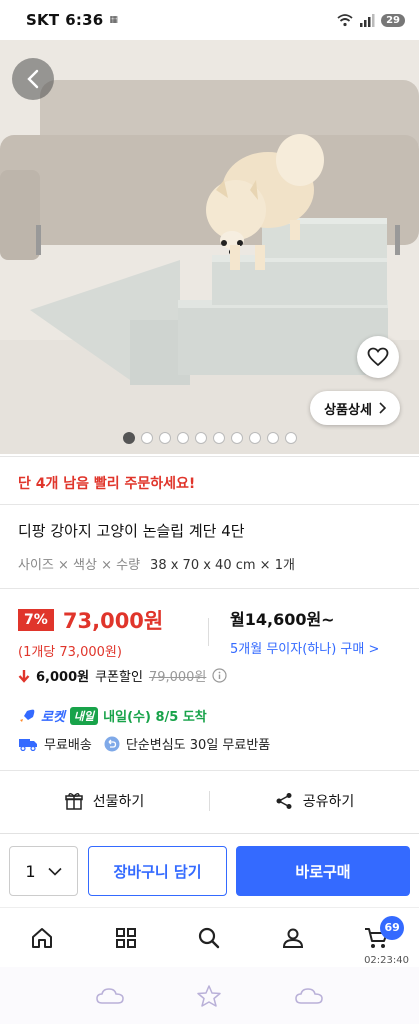 The height and width of the screenshot is (1024, 419). I want to click on gift-button: 선물하기, so click(104, 801).